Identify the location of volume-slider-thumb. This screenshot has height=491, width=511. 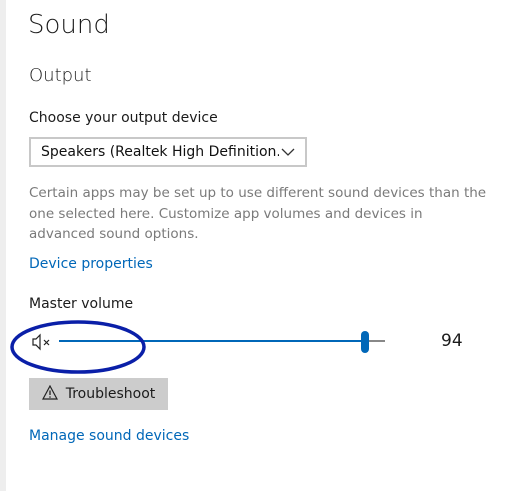
(365, 342).